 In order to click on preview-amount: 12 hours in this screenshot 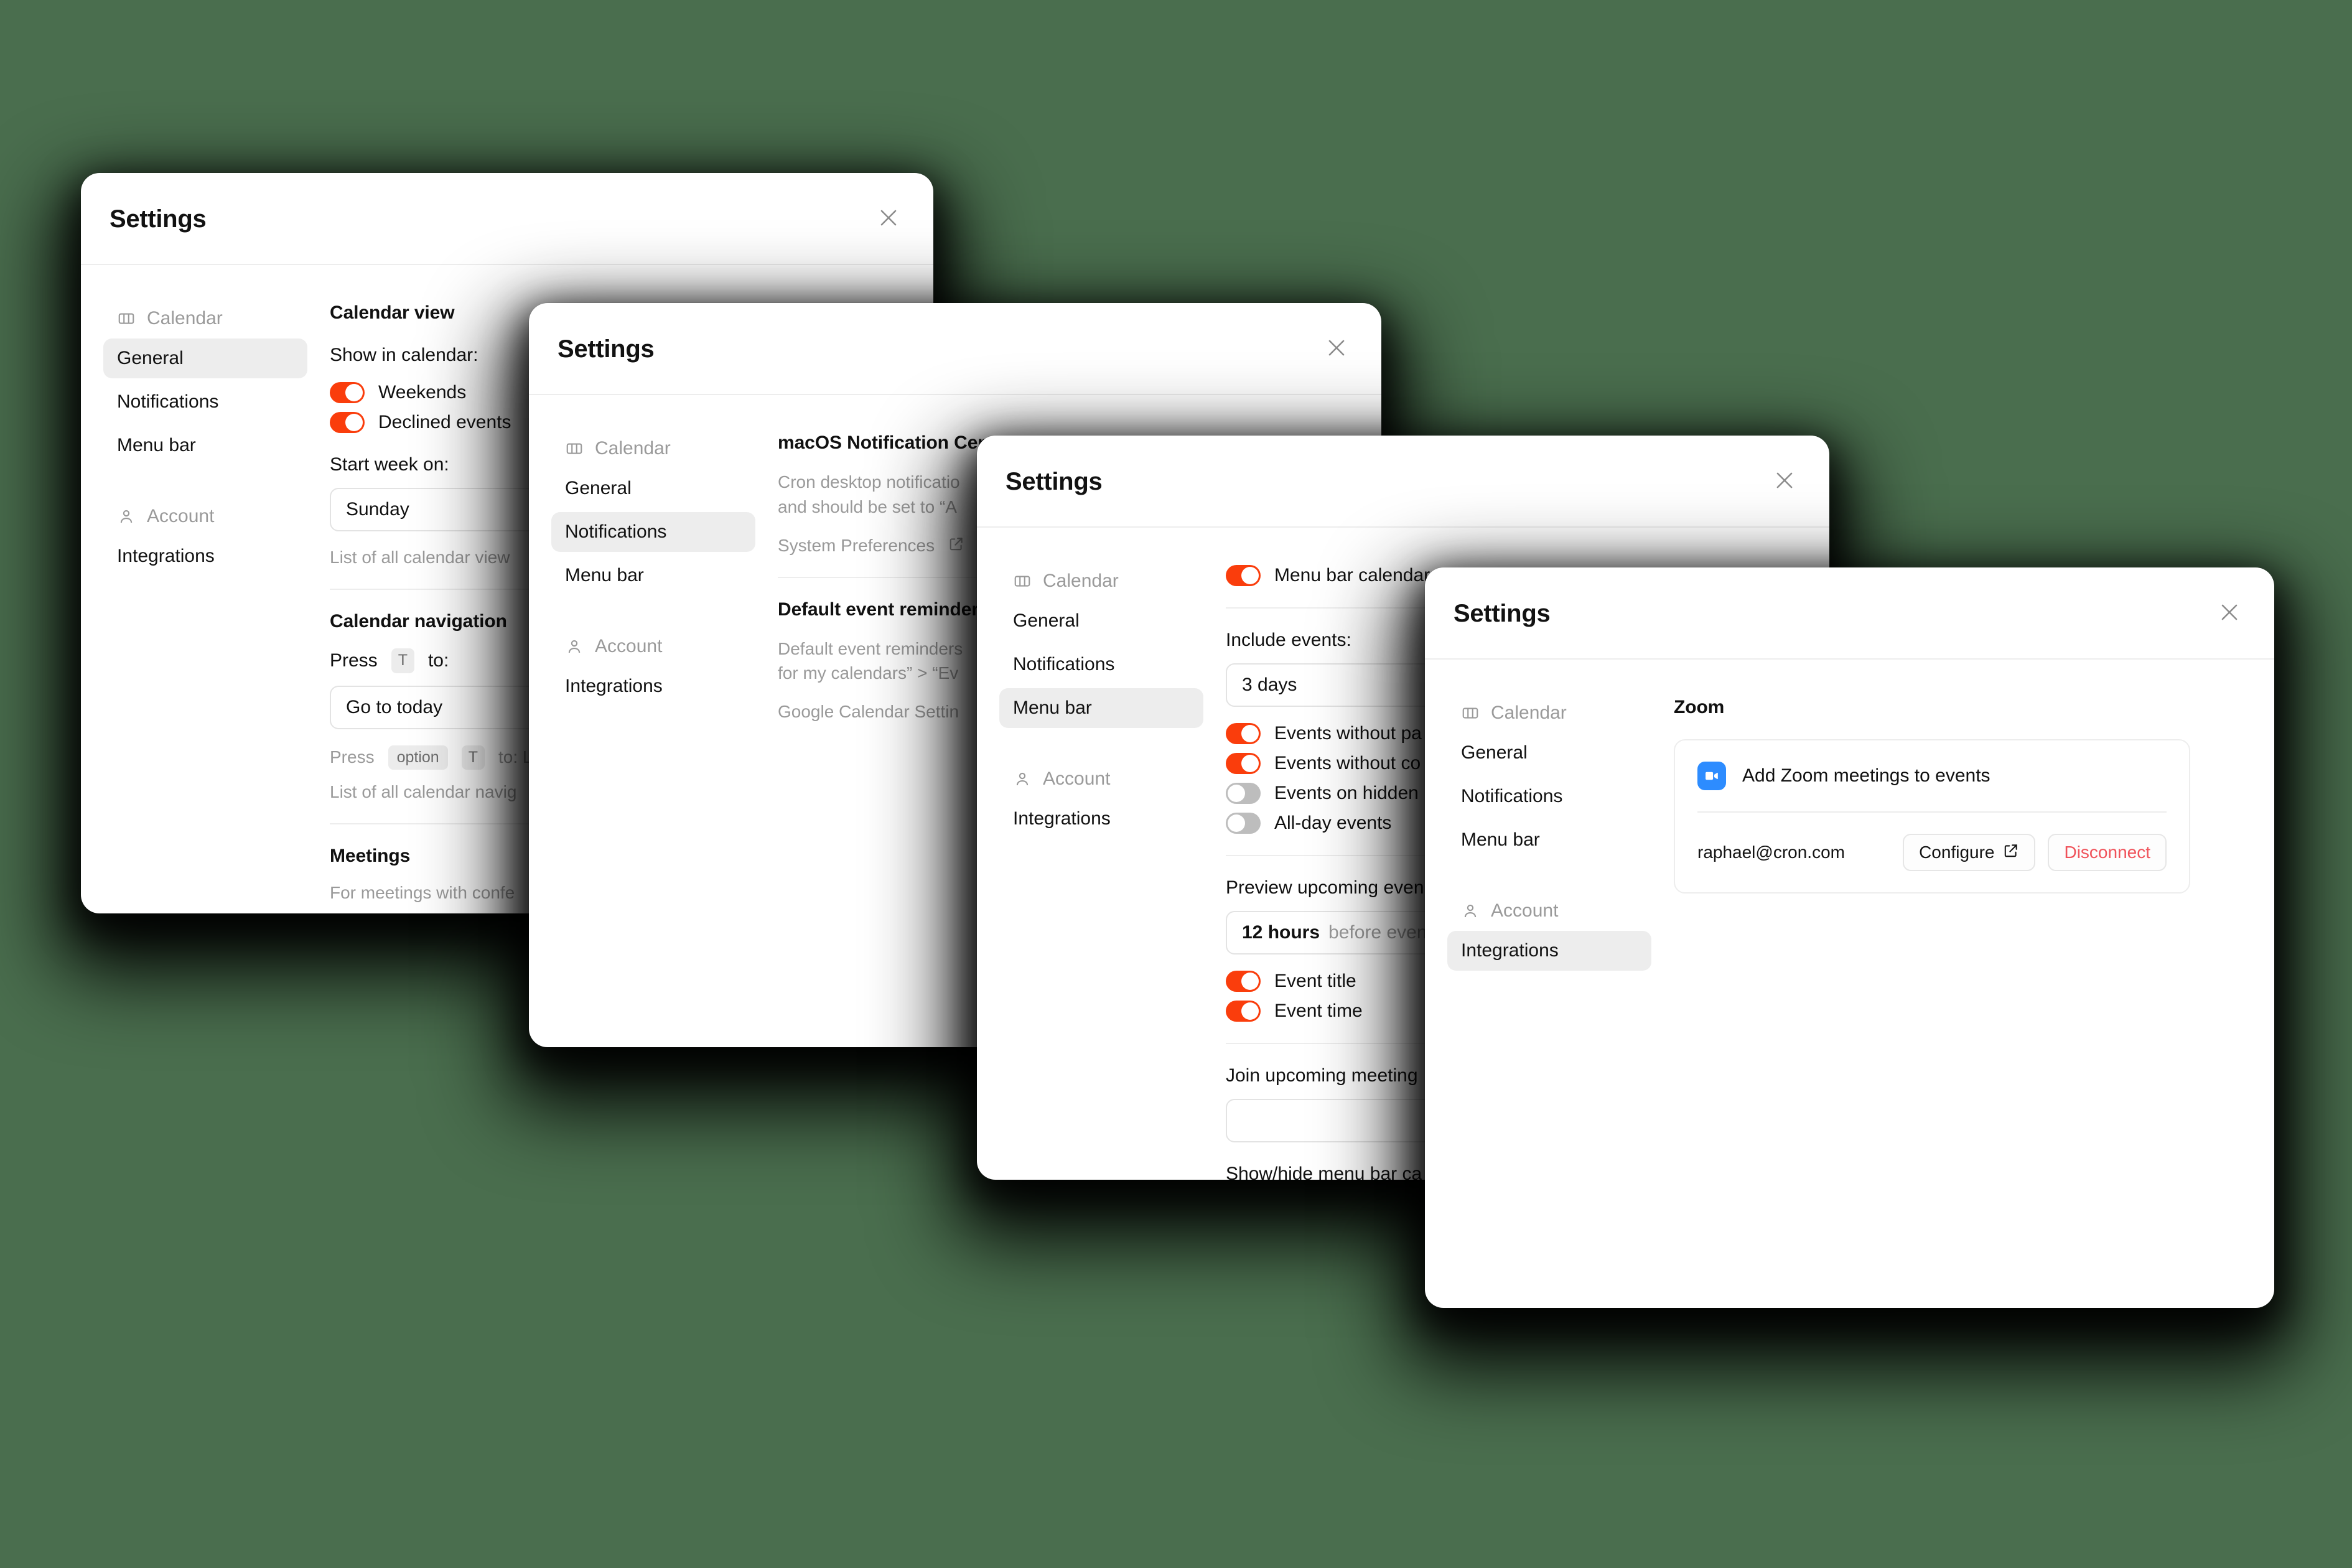, I will do `click(1281, 933)`.